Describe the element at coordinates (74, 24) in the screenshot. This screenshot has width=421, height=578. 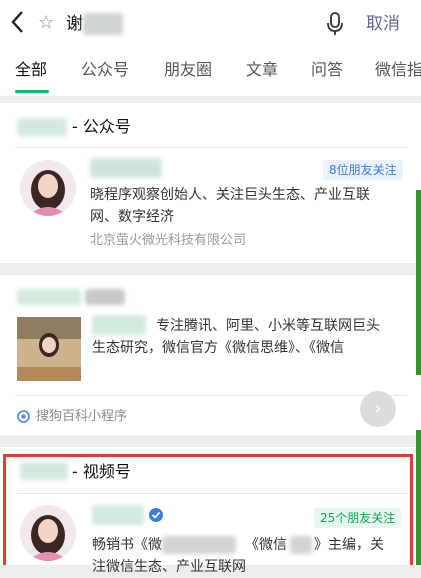
I see `search-input: 谢` at that location.